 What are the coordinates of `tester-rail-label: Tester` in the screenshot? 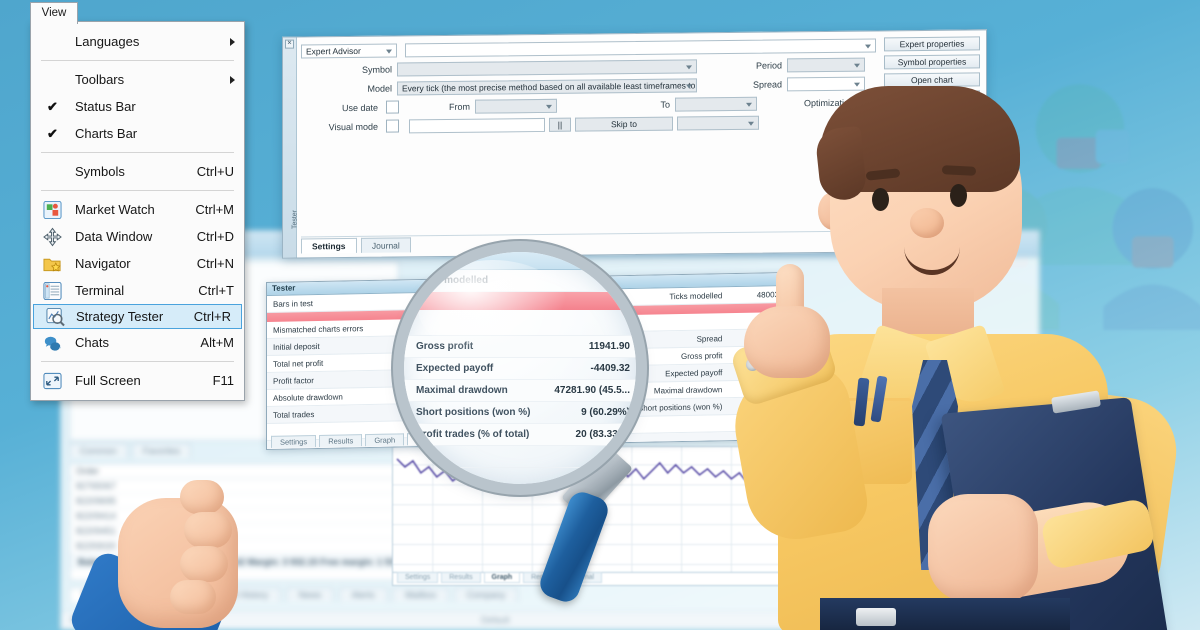 It's located at (295, 219).